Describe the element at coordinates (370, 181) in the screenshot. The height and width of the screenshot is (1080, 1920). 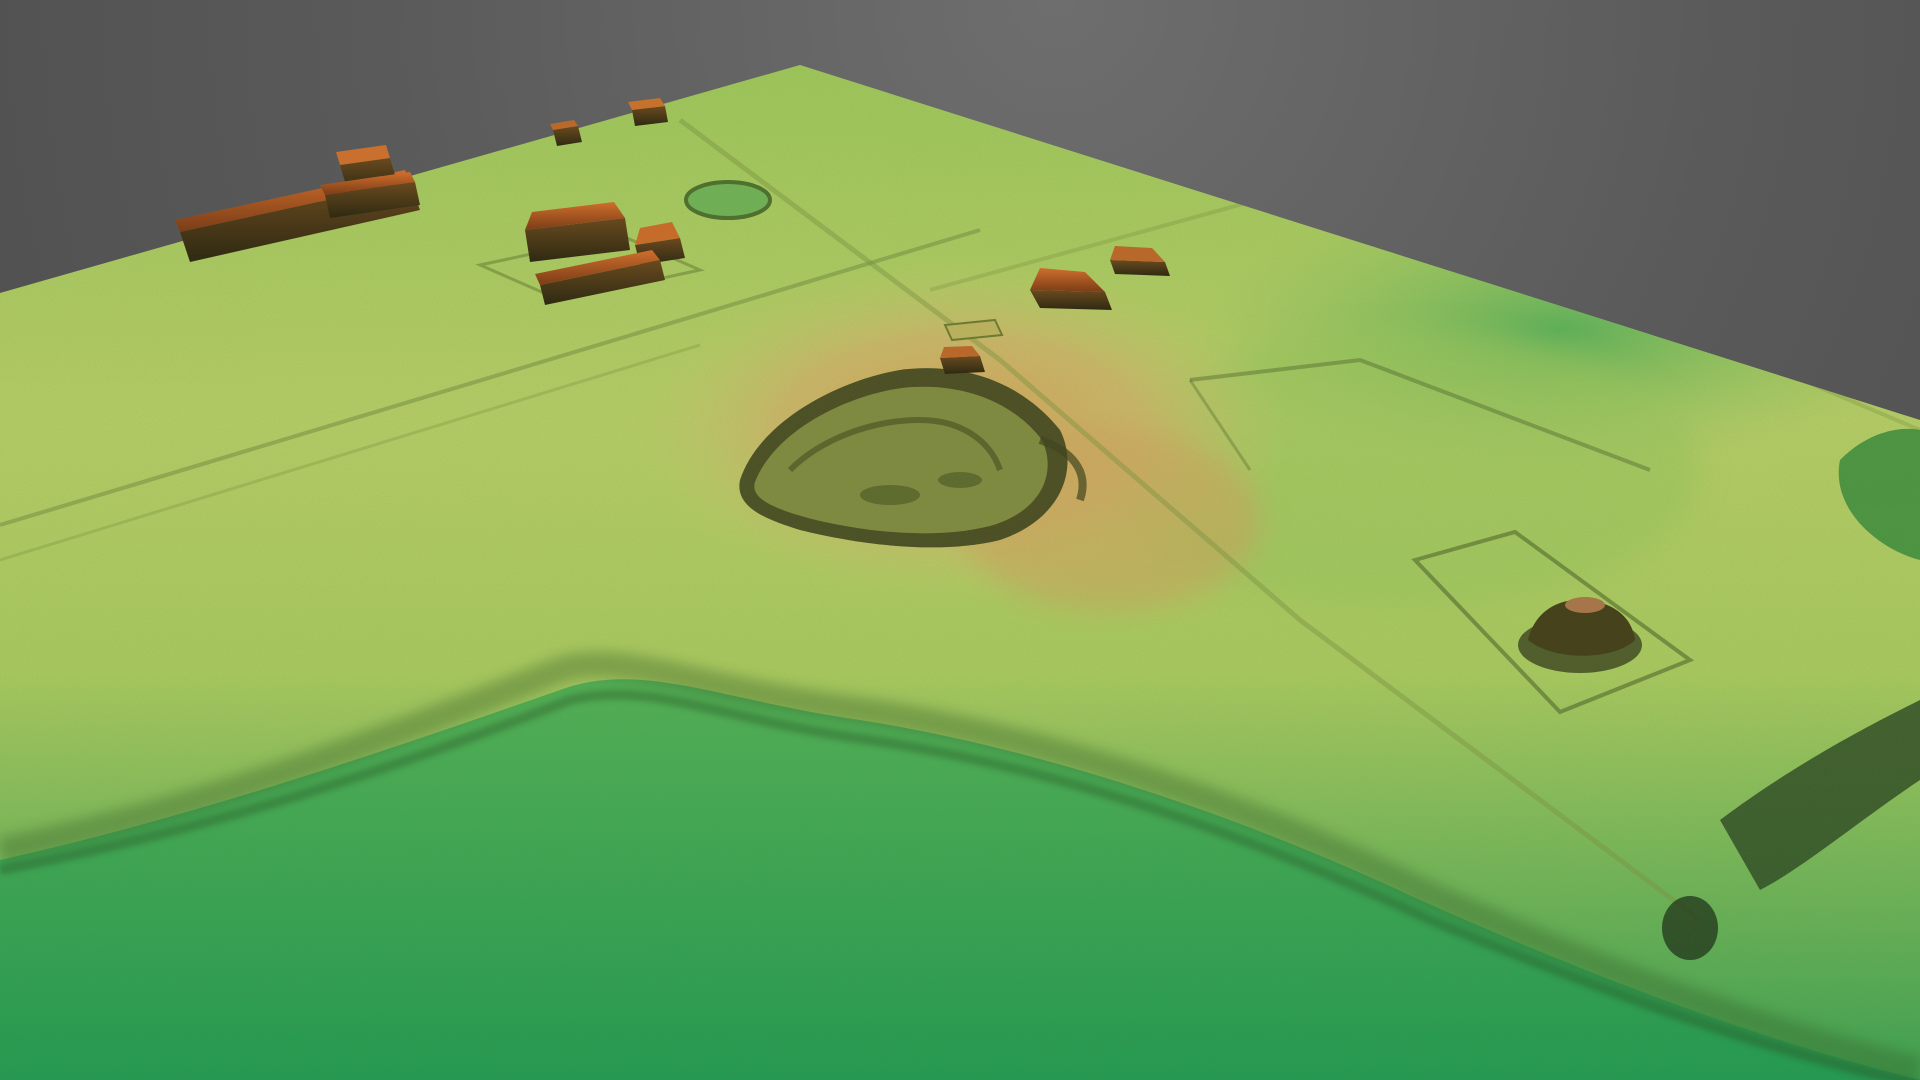
I see `building-barn-tall` at that location.